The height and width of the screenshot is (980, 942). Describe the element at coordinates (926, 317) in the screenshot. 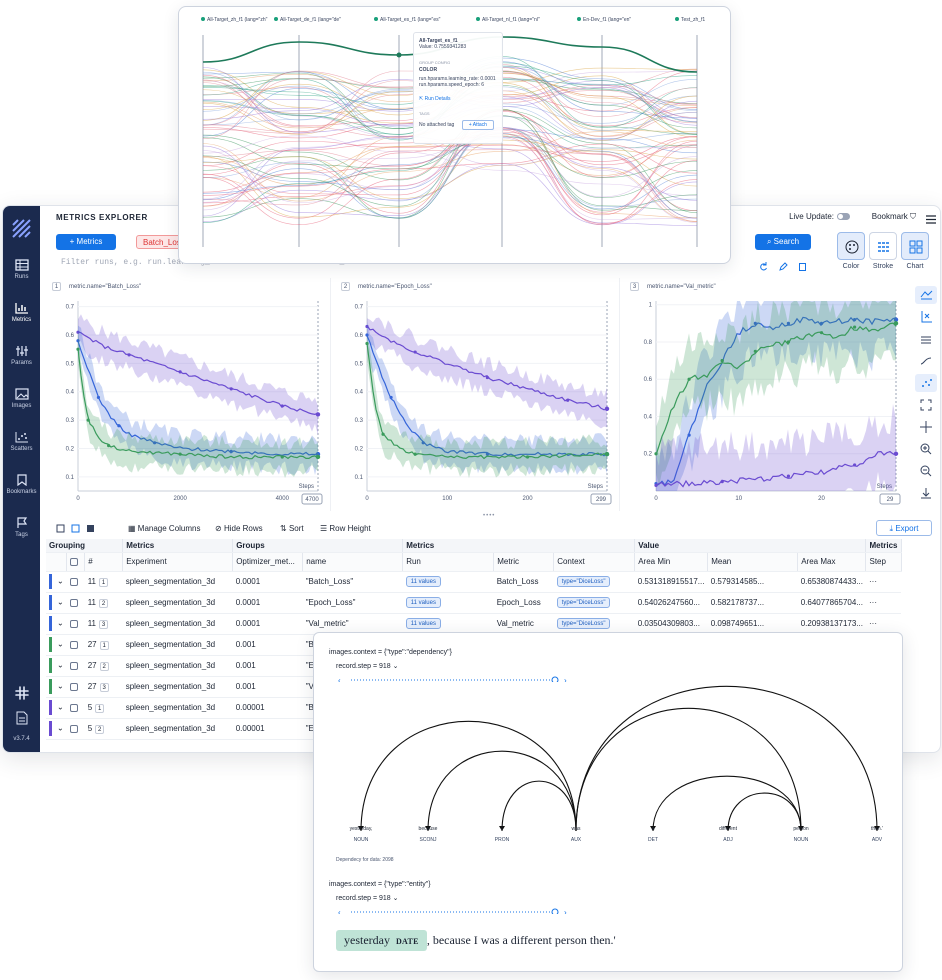

I see `axes-scale-icon` at that location.